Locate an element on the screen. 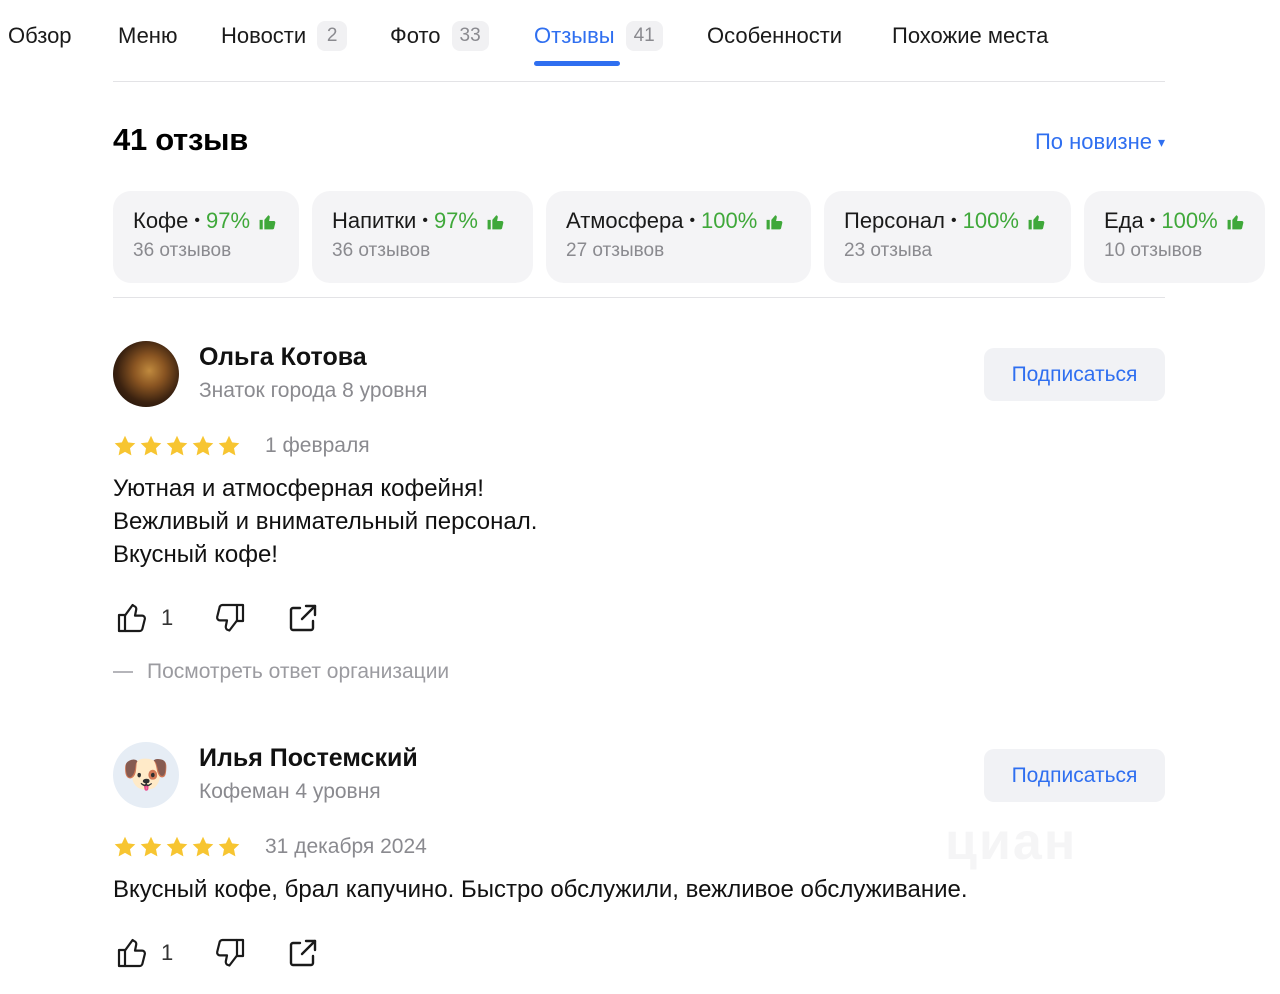  dog-face-icon: 🐶 is located at coordinates (146, 775).